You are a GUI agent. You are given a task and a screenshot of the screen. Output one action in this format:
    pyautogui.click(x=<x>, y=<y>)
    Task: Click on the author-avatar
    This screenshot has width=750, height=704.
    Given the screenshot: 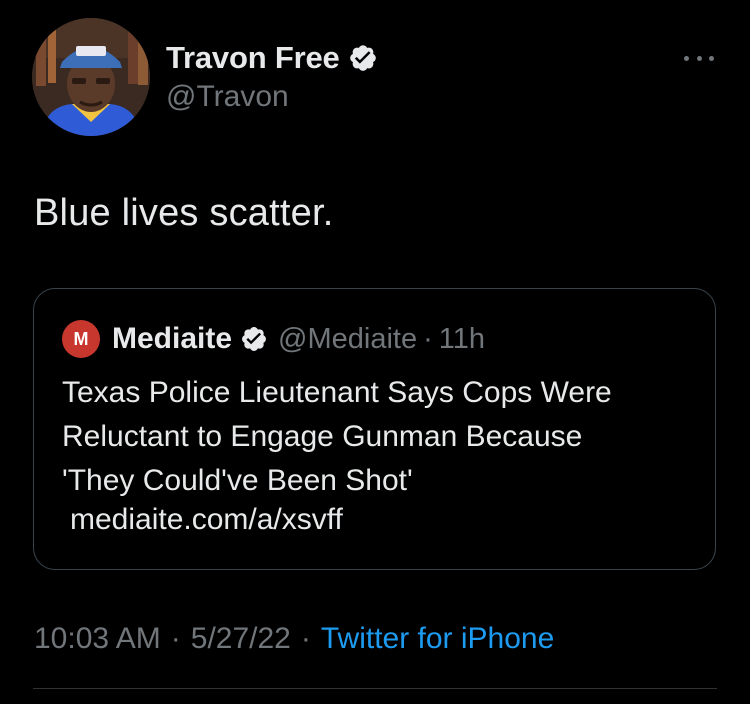 What is the action you would take?
    pyautogui.click(x=91, y=77)
    